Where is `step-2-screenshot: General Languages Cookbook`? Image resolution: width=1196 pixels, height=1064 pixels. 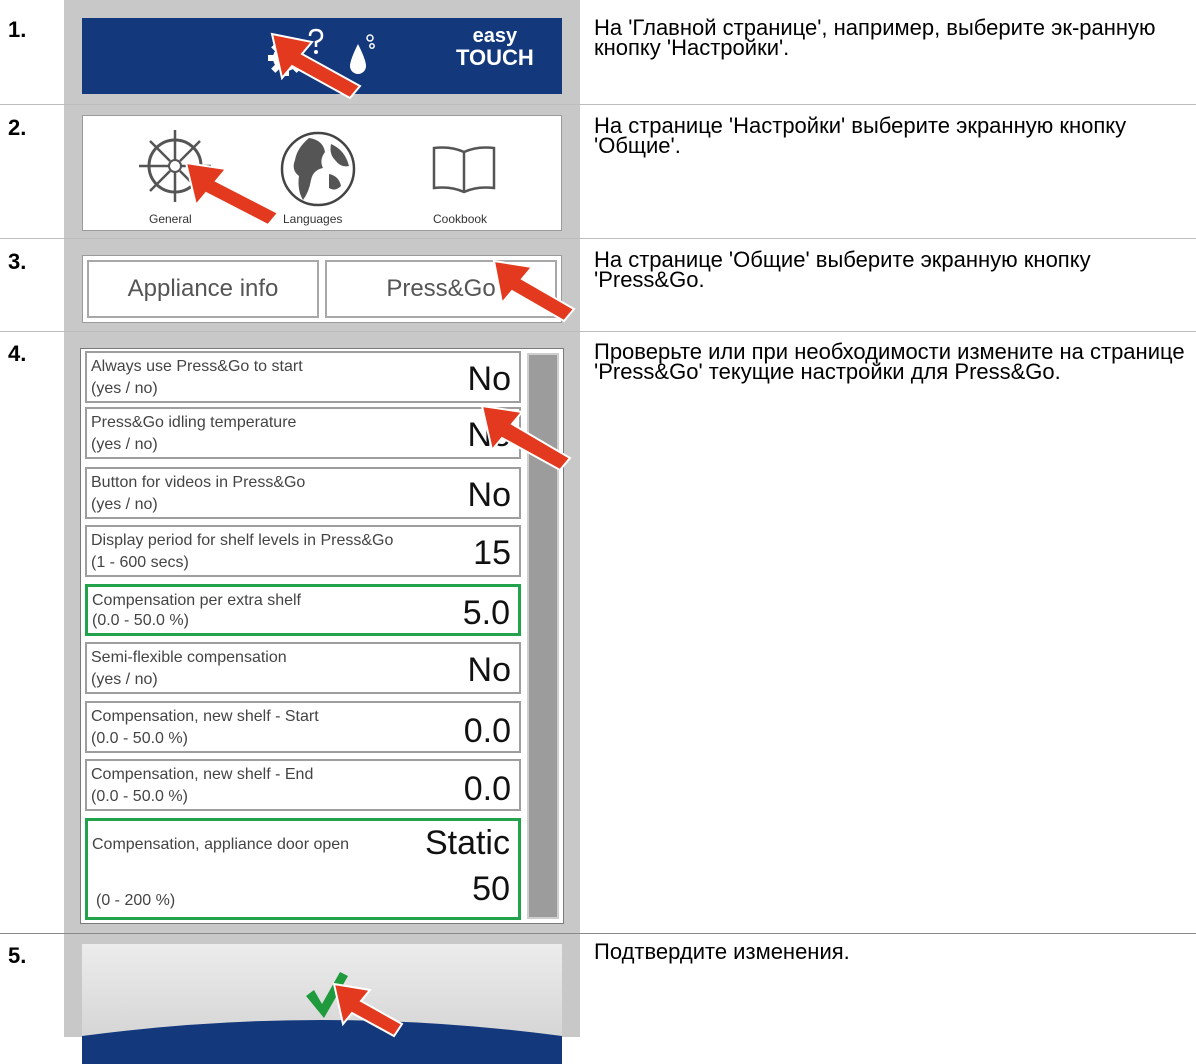 step-2-screenshot: General Languages Cookbook is located at coordinates (322, 171).